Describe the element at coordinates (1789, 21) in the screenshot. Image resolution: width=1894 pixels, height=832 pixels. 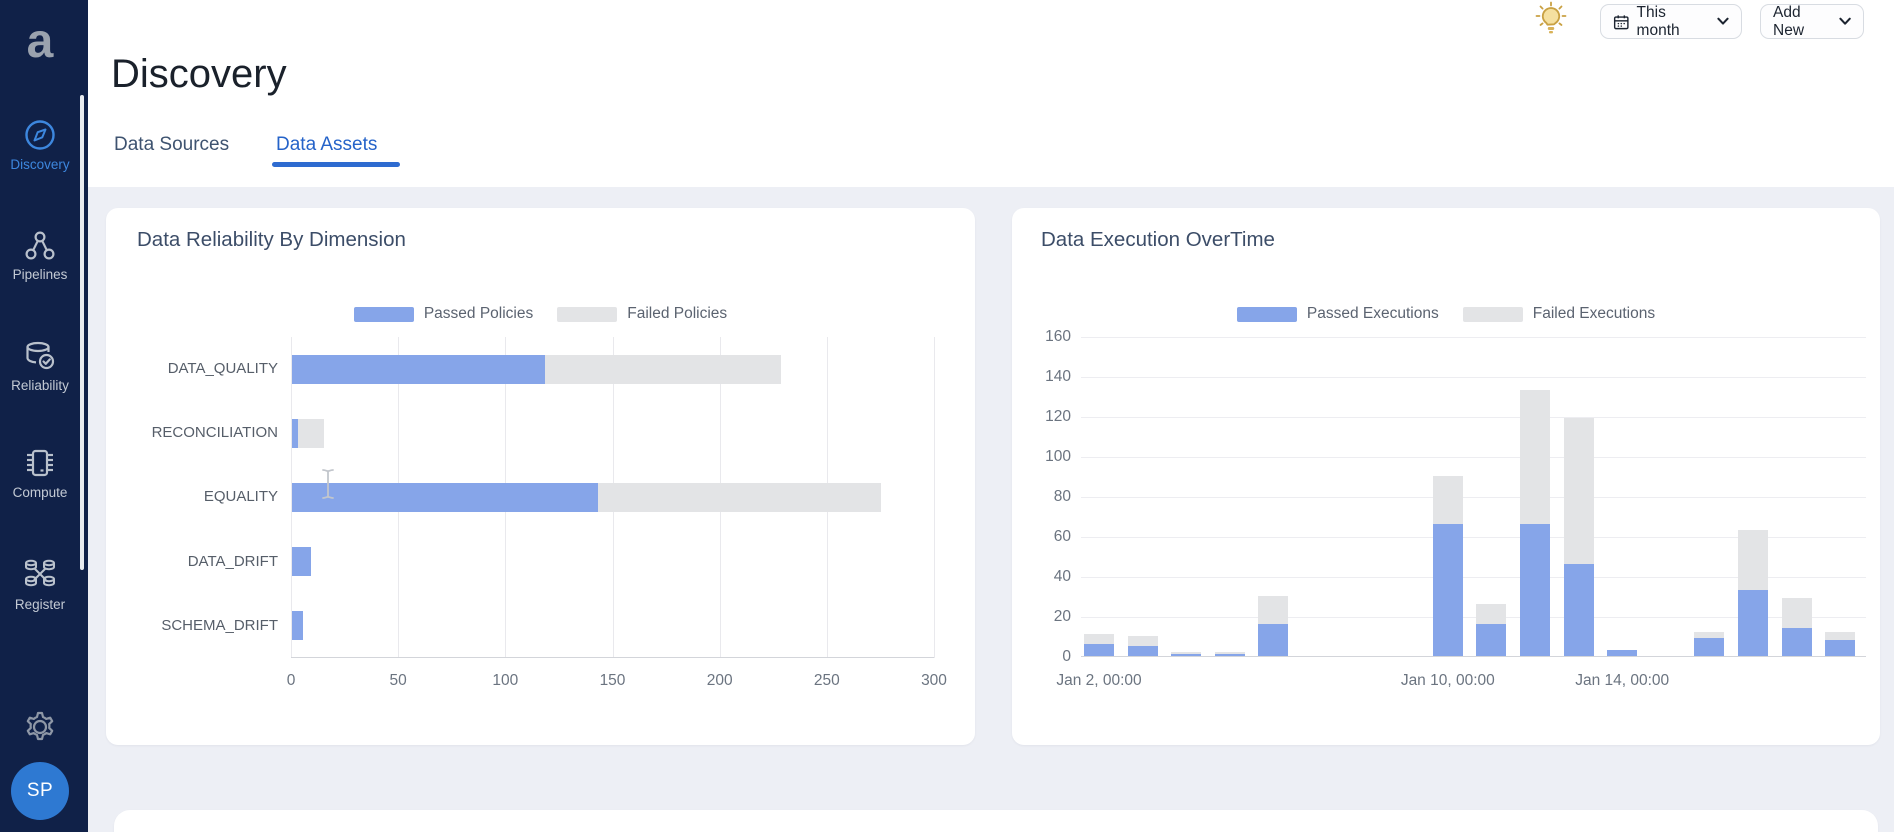
I see `add-new-label: Add New` at that location.